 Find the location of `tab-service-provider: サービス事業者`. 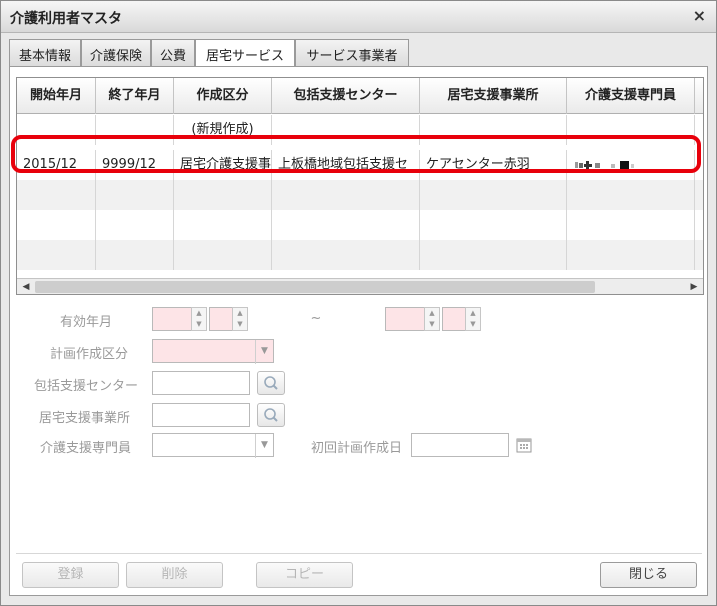

tab-service-provider: サービス事業者 is located at coordinates (352, 52).